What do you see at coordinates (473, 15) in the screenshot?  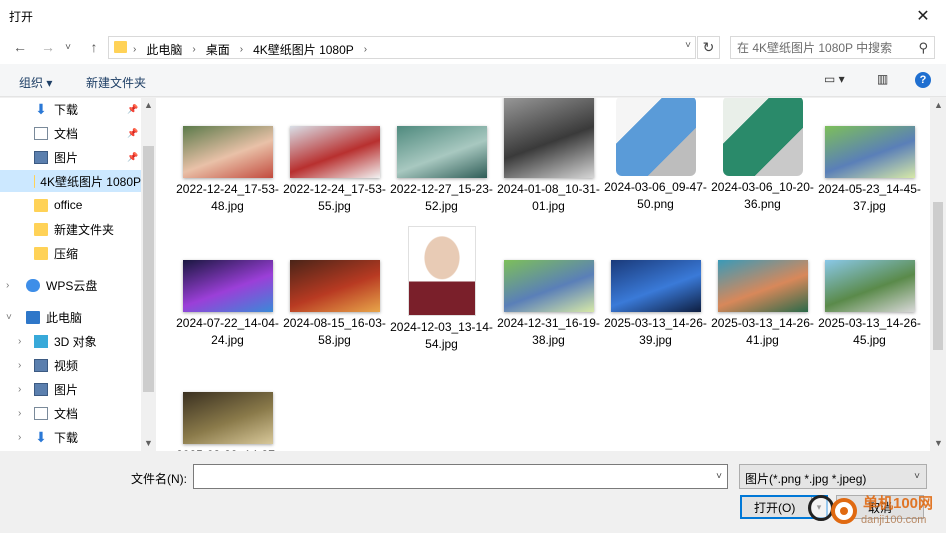 I see `title-bar: 打开 ✕` at bounding box center [473, 15].